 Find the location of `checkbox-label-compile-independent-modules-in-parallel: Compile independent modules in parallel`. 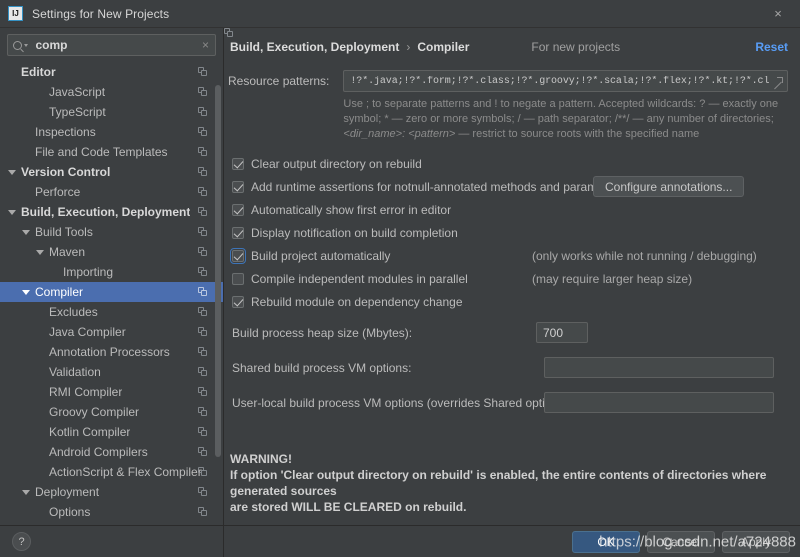

checkbox-label-compile-independent-modules-in-parallel: Compile independent modules in parallel is located at coordinates (359, 279).